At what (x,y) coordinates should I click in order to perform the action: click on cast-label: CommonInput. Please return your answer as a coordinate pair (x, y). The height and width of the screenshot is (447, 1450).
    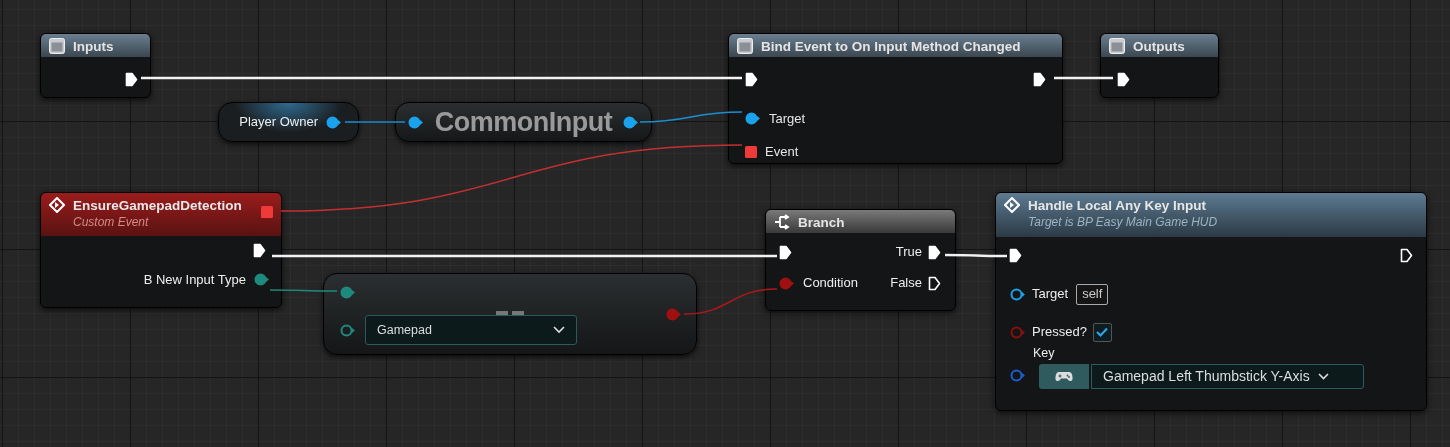
    Looking at the image, I should click on (523, 122).